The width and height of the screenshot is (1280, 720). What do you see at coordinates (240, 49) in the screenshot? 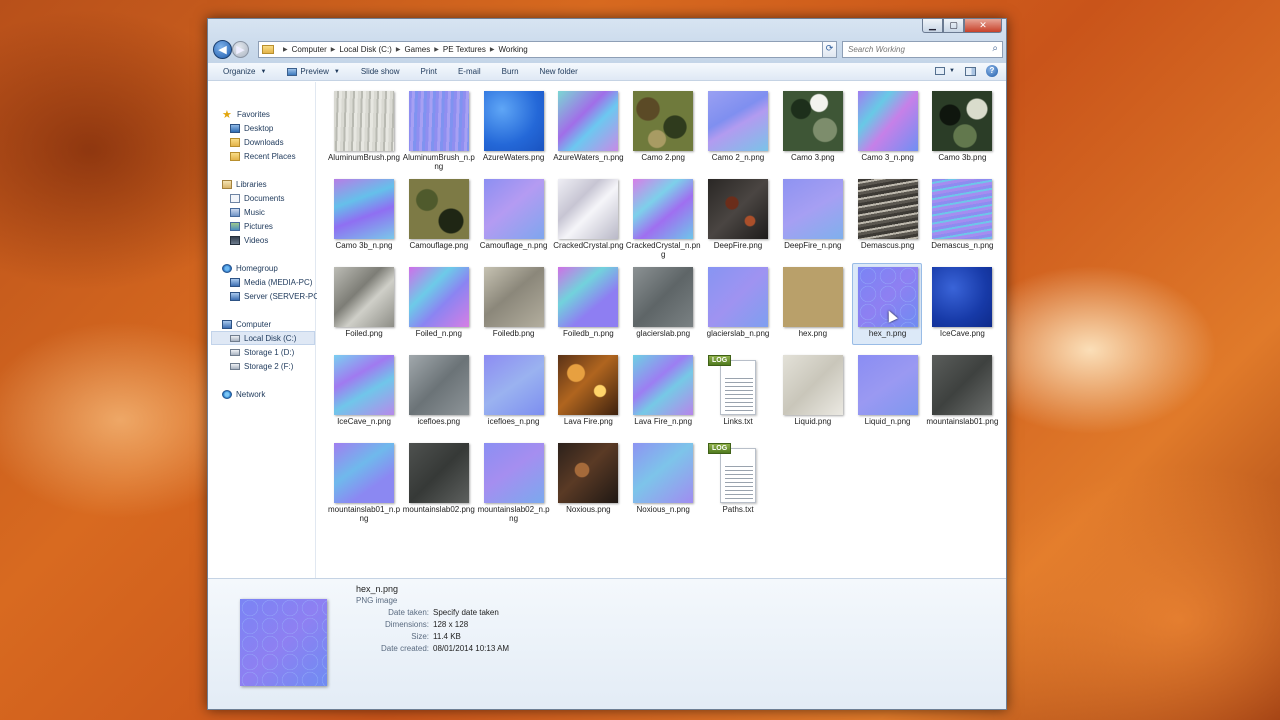
I see `forward-button: ▶` at bounding box center [240, 49].